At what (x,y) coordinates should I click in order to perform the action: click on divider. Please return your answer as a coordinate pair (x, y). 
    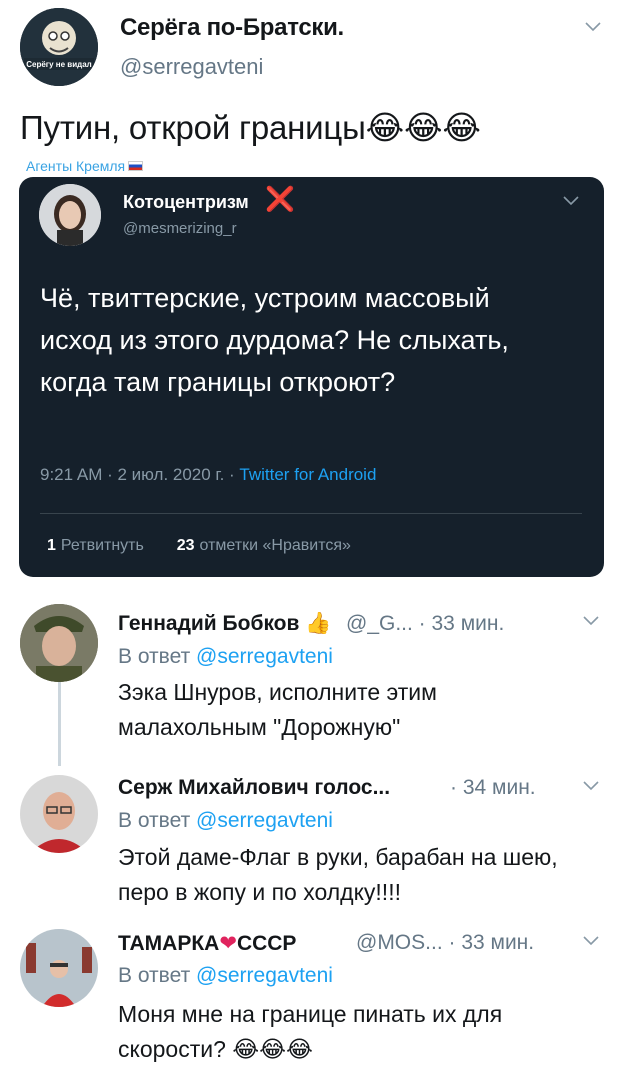
    Looking at the image, I should click on (311, 513).